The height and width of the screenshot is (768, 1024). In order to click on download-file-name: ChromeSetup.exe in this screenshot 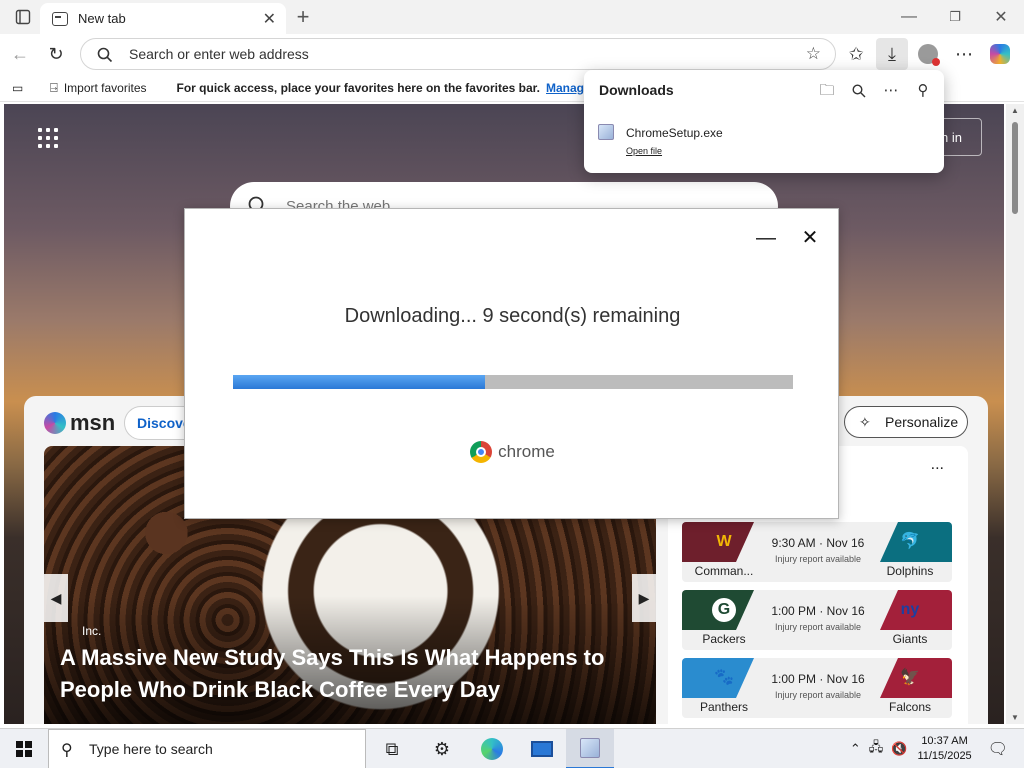, I will do `click(674, 133)`.